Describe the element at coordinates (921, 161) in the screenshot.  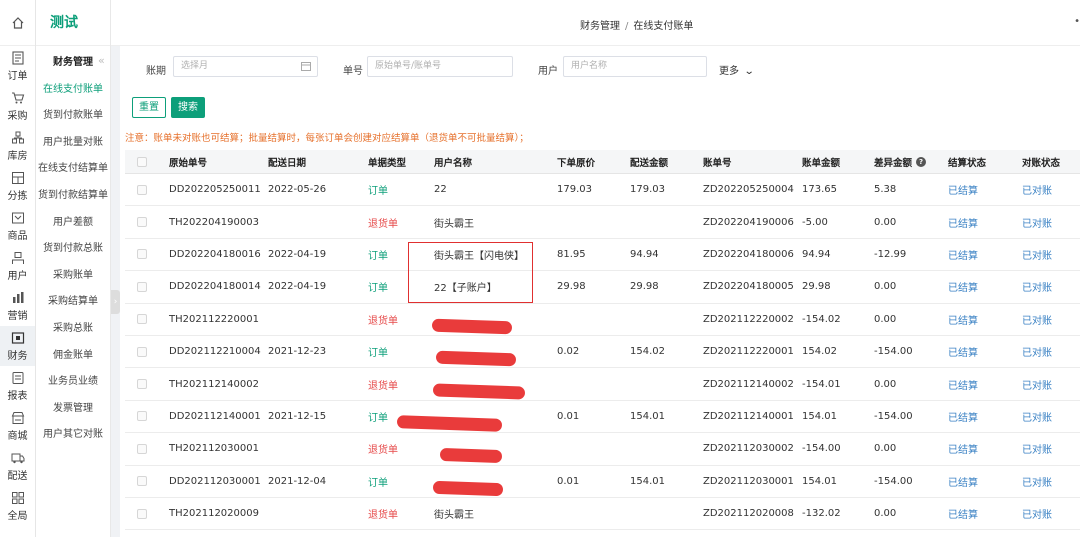
I see `help-icon: ?` at that location.